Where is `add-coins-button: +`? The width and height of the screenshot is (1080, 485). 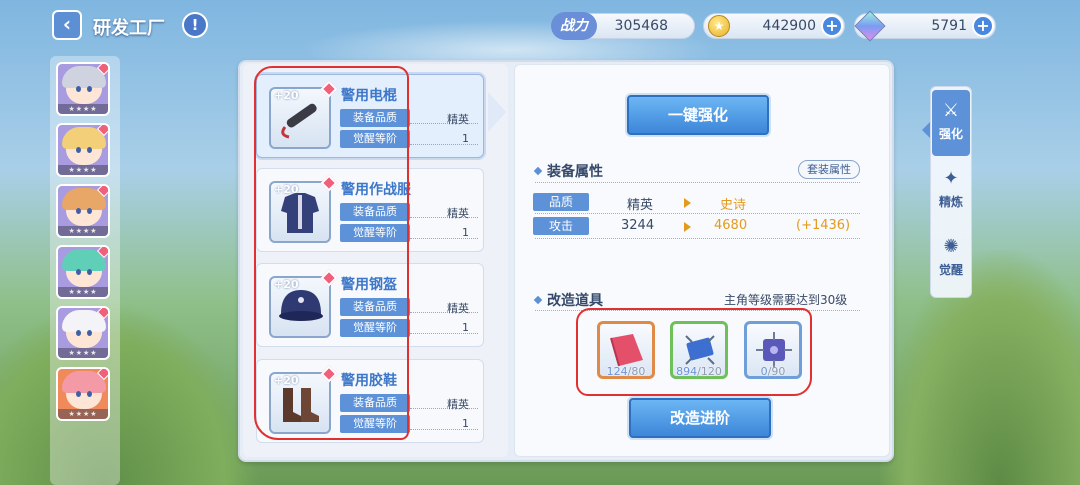
add-coins-button: + is located at coordinates (832, 26).